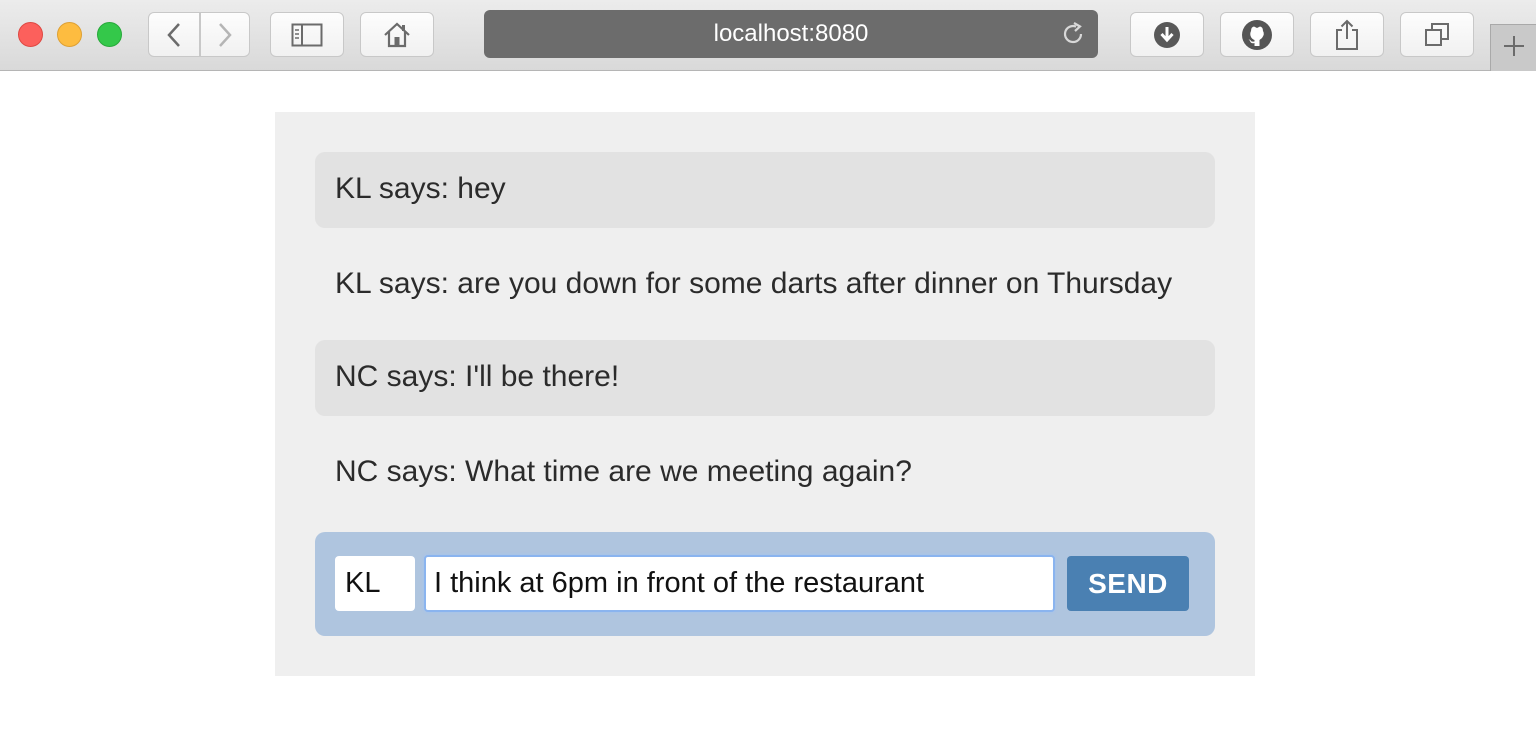 This screenshot has width=1536, height=738. I want to click on share-button, so click(1347, 34).